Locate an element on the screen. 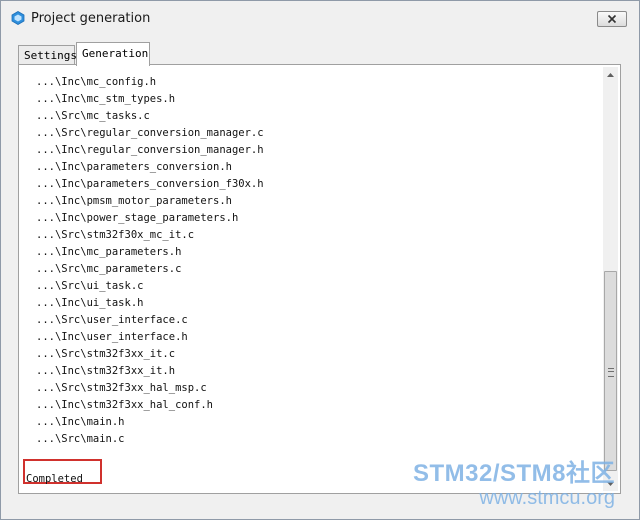  log-line: ...\Src\regular_conversion_manager.c is located at coordinates (150, 133).